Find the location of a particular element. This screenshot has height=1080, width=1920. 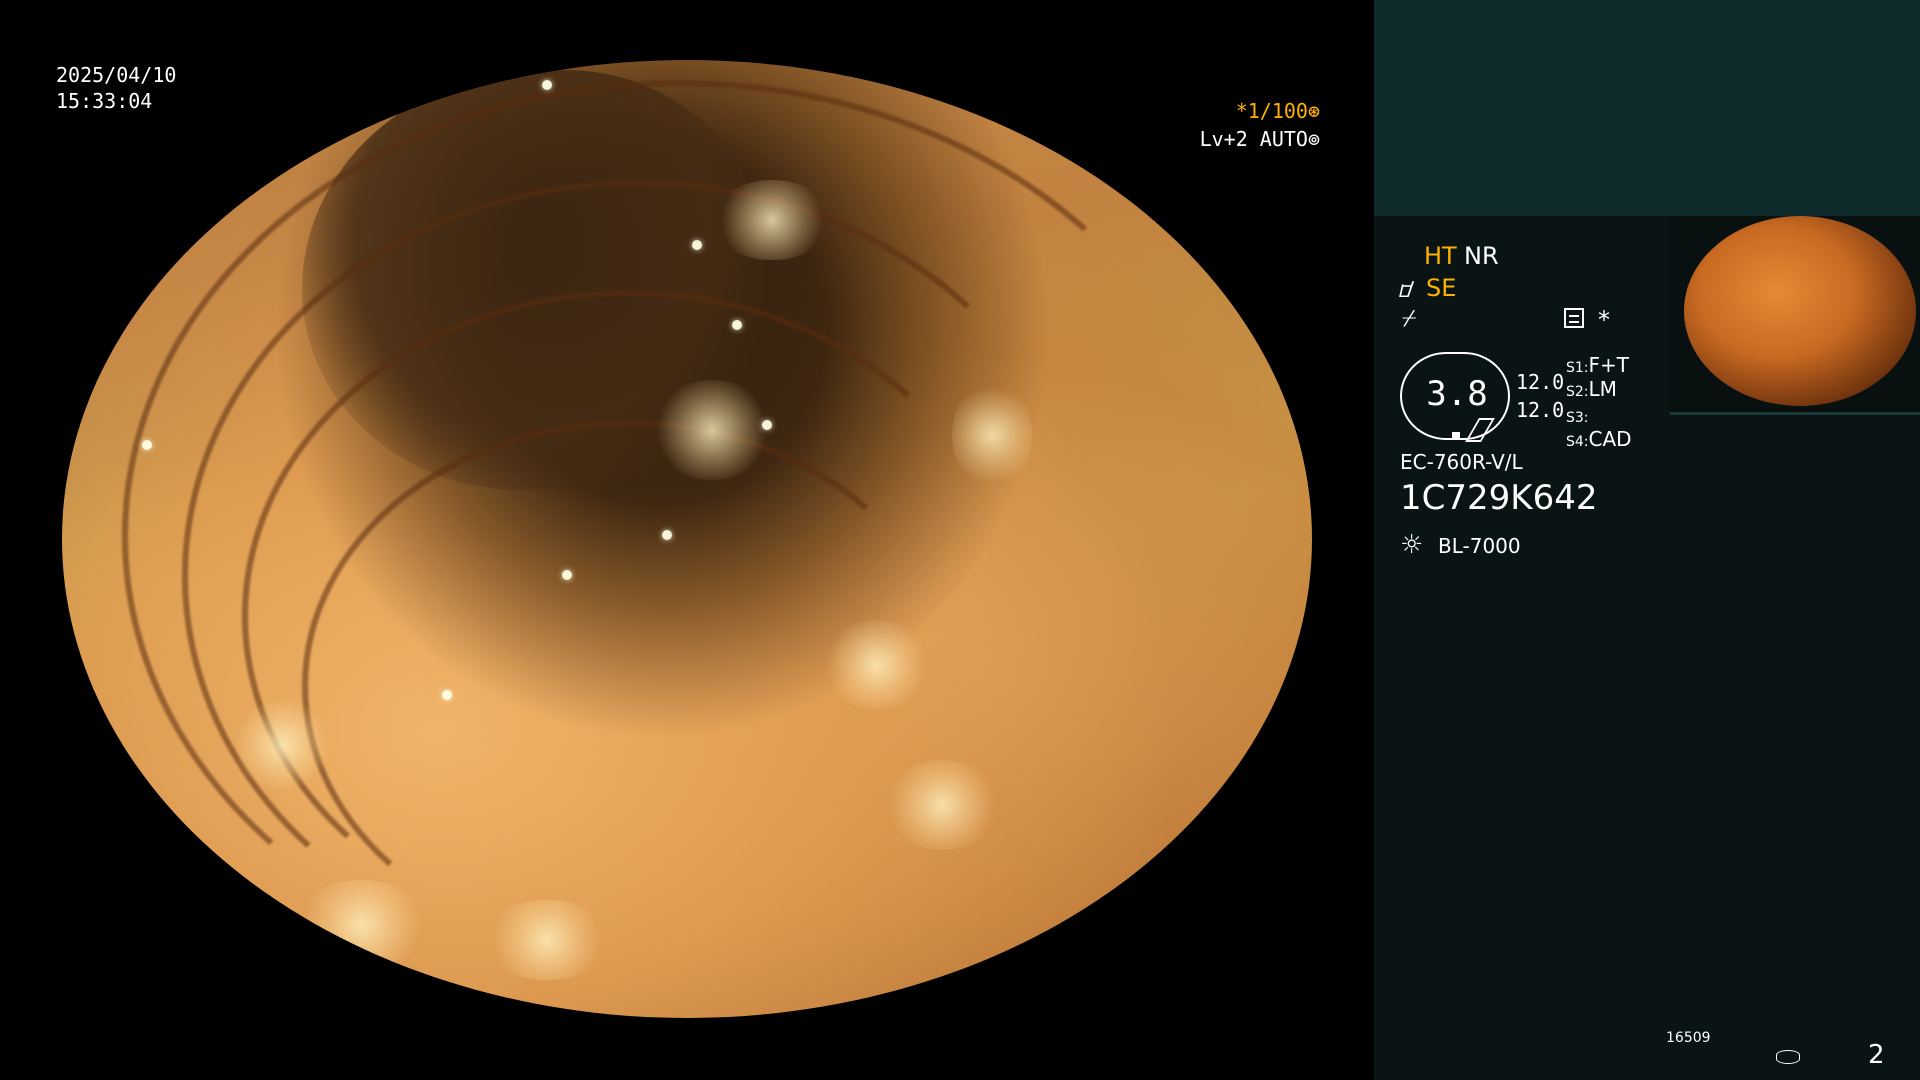

nr-indicator: NR is located at coordinates (1481, 256).